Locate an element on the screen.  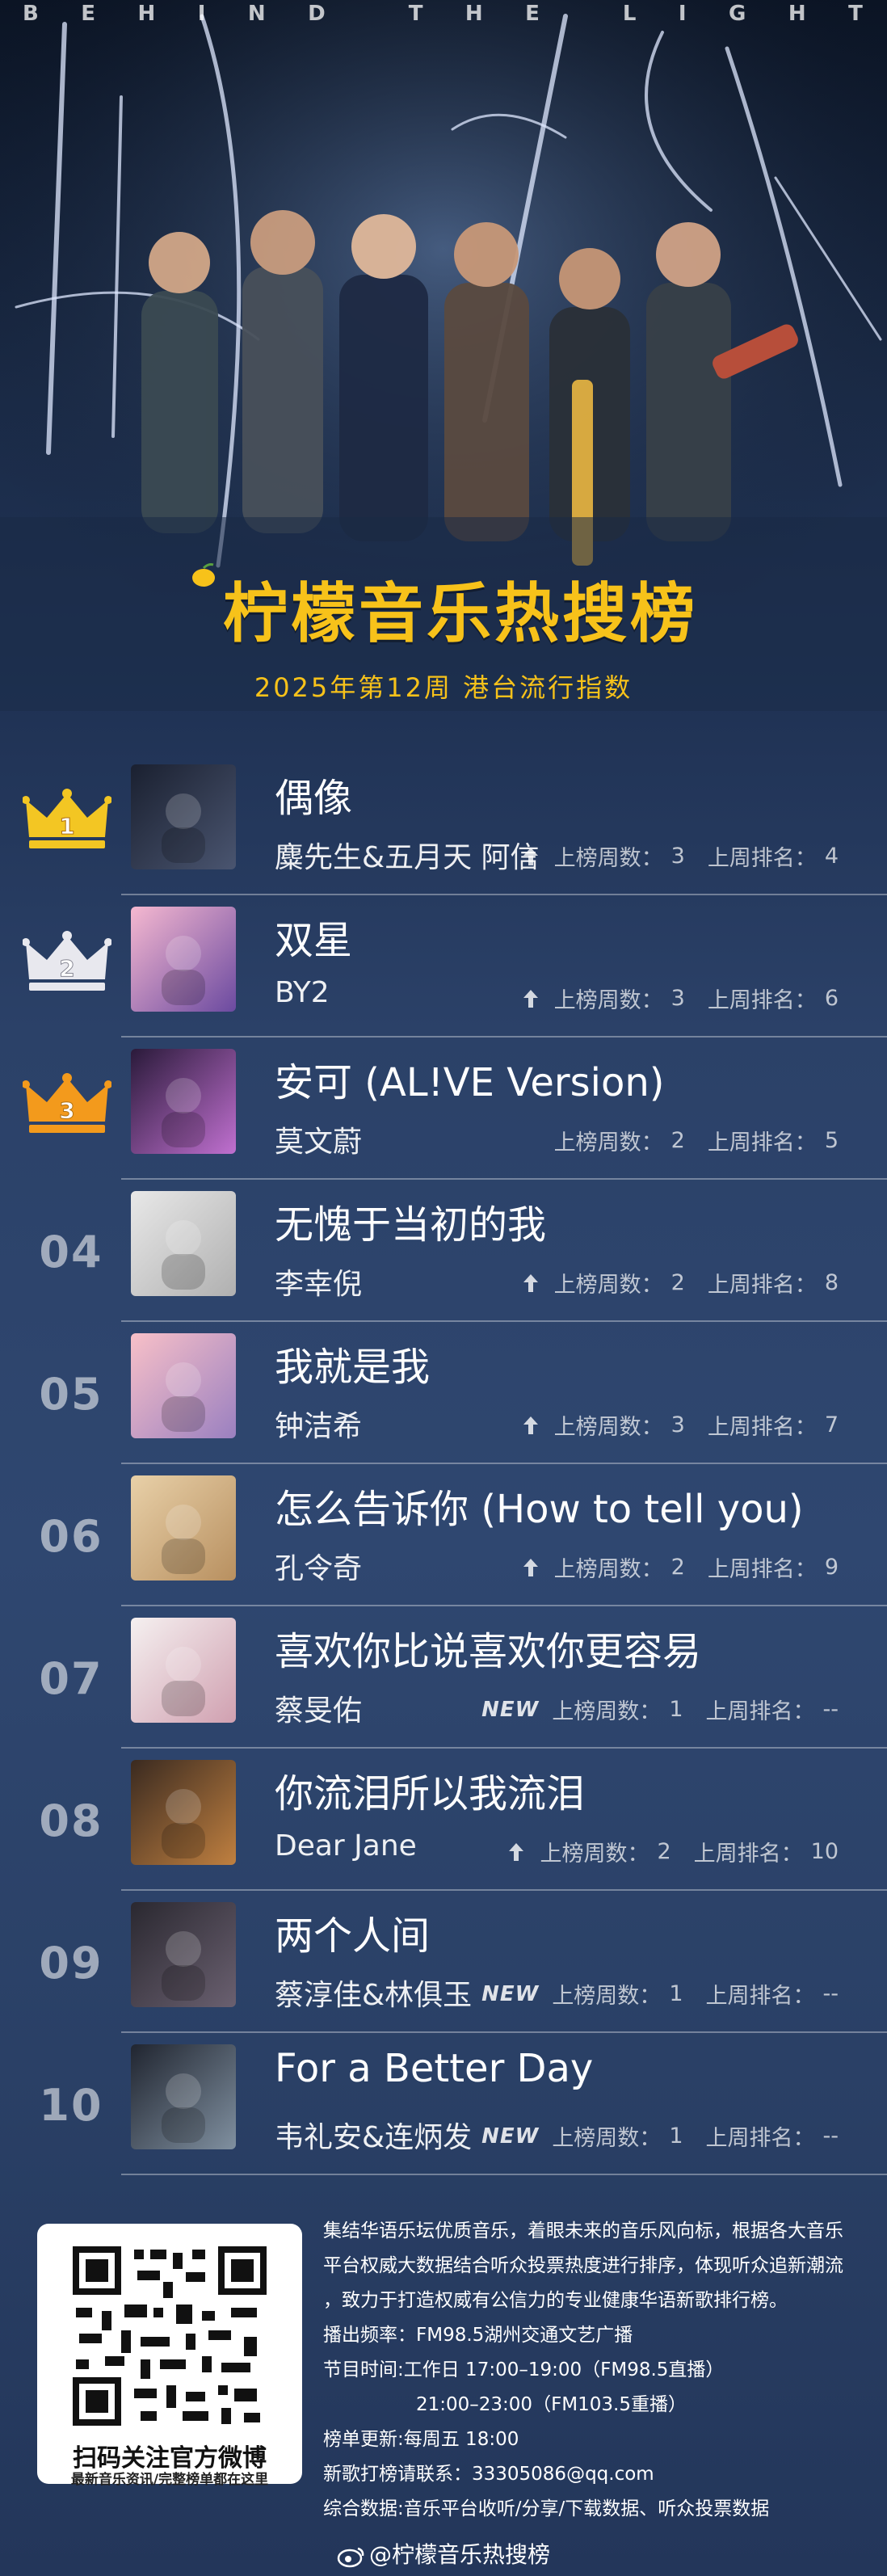
info-line: 21:00–23:00（FM103.5重播） is located at coordinates (505, 2404).